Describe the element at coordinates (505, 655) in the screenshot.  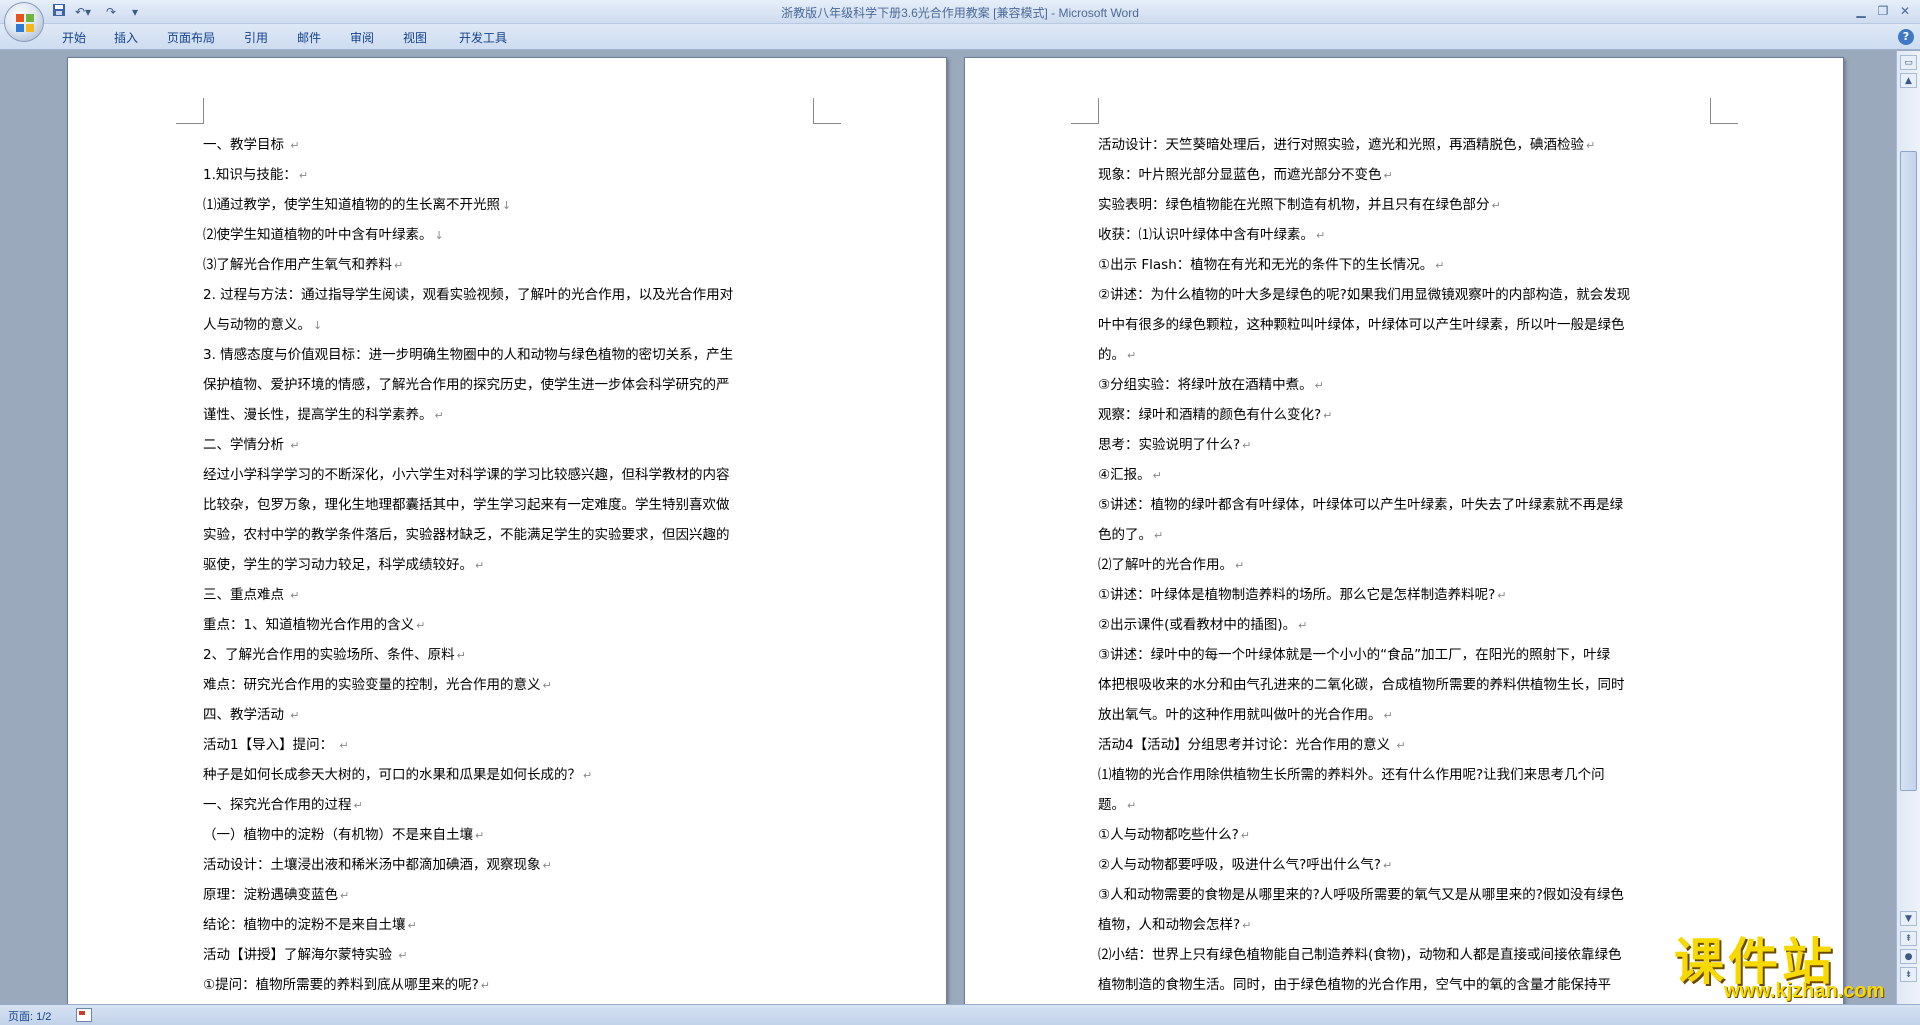
I see `paragraph-line: 2、了解光合作用的实验场所、条件、原料 ↵` at that location.